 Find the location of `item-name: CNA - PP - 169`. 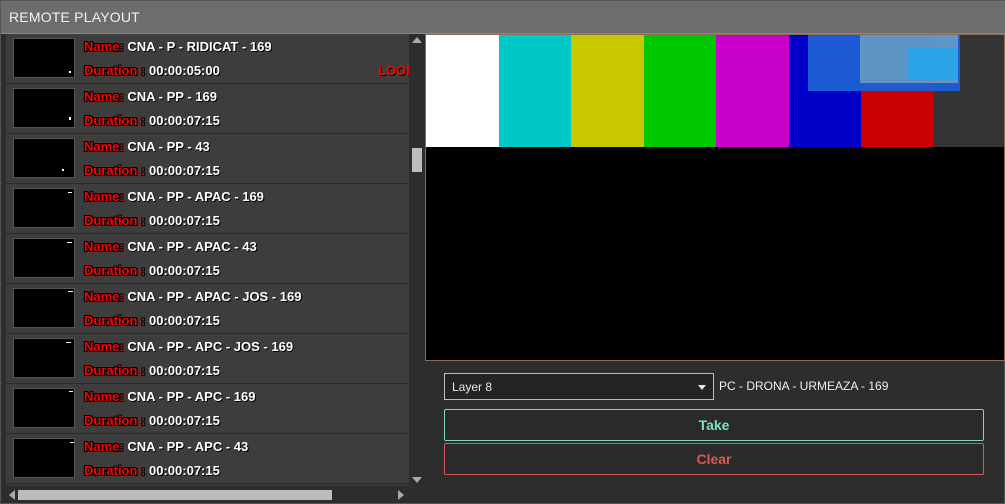

item-name: CNA - PP - 169 is located at coordinates (172, 96).